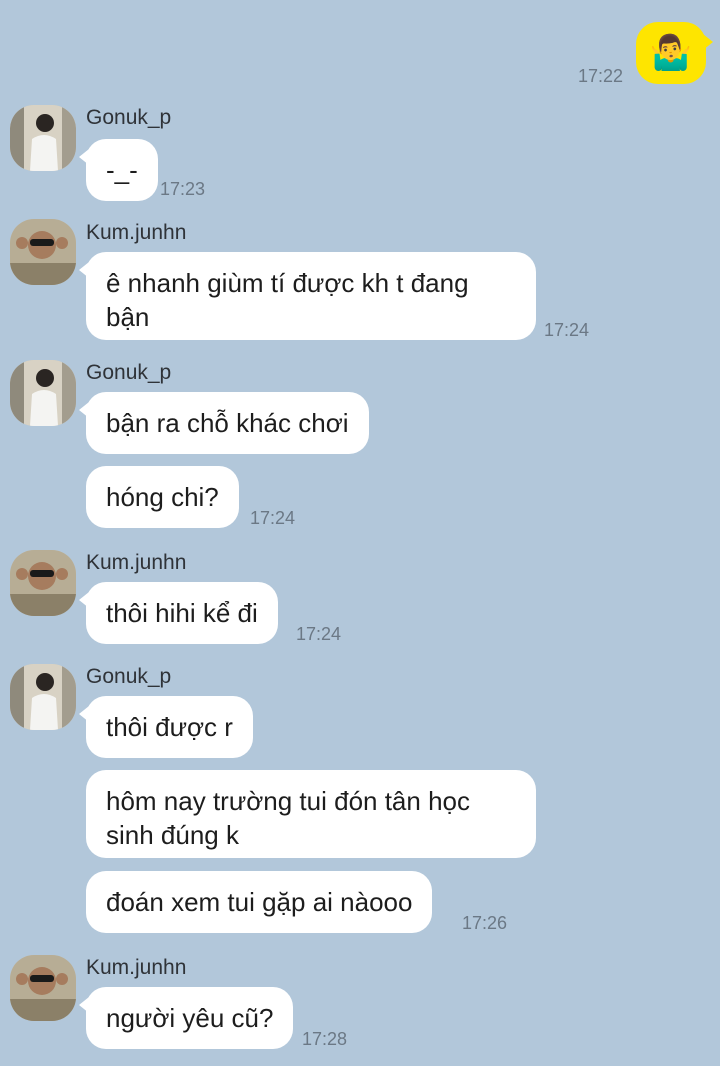 The image size is (720, 1066). What do you see at coordinates (325, 1039) in the screenshot?
I see `message-time: 17:28` at bounding box center [325, 1039].